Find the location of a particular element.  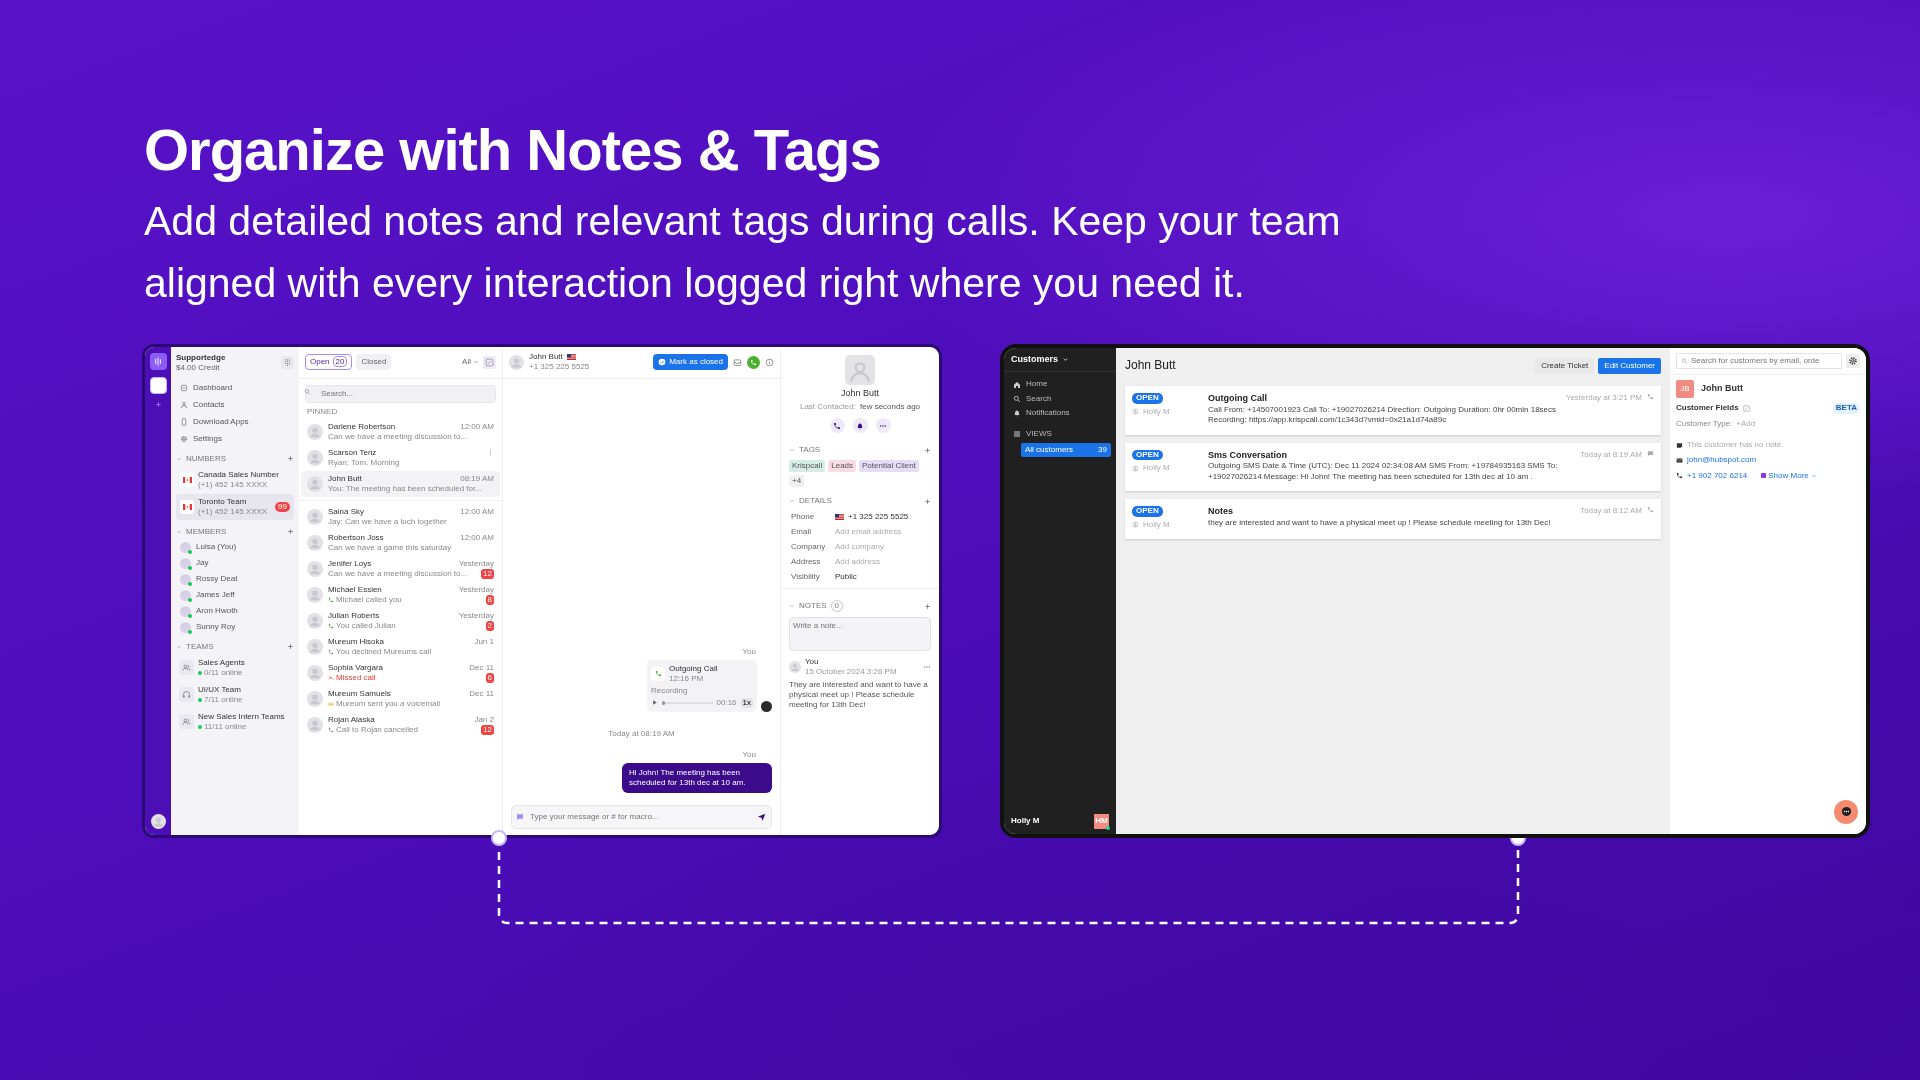

more-tags: +4 is located at coordinates (797, 481).